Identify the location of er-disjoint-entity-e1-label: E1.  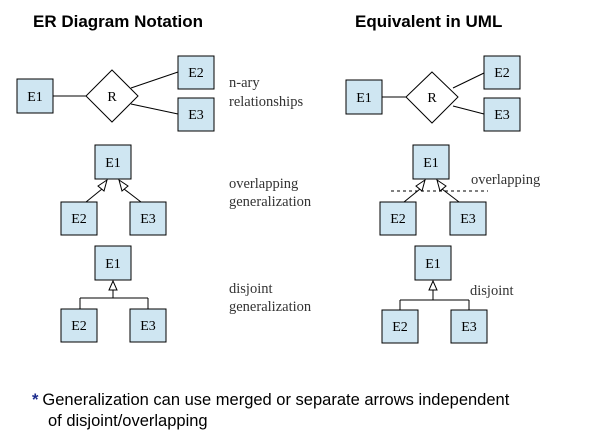
(113, 264).